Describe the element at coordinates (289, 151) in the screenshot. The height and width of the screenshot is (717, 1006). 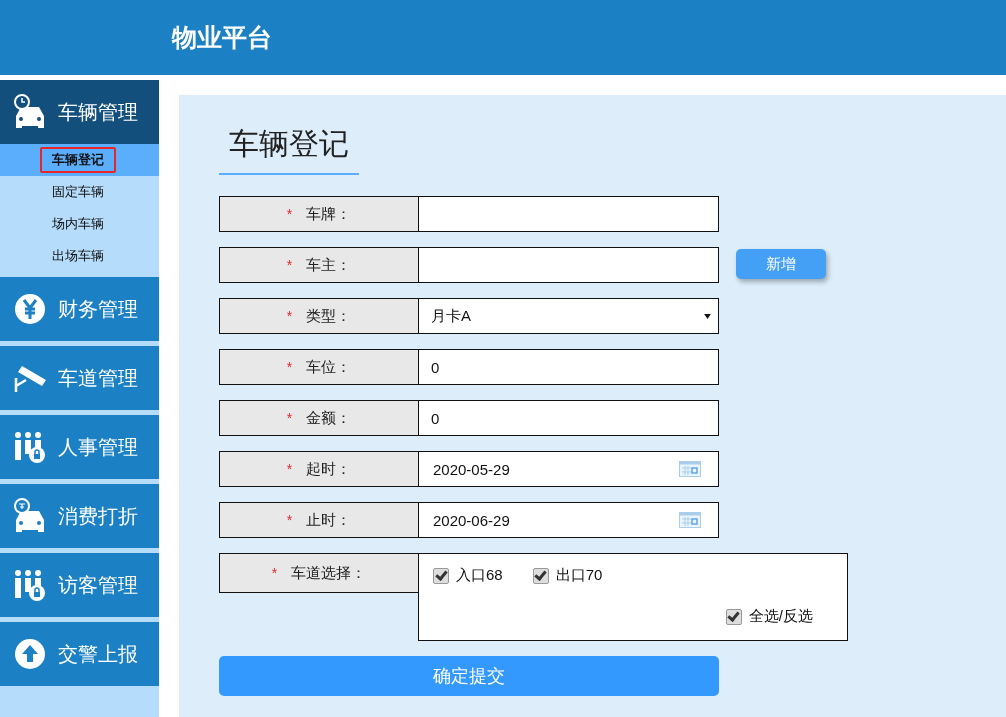
I see `page-title: 车辆登记` at that location.